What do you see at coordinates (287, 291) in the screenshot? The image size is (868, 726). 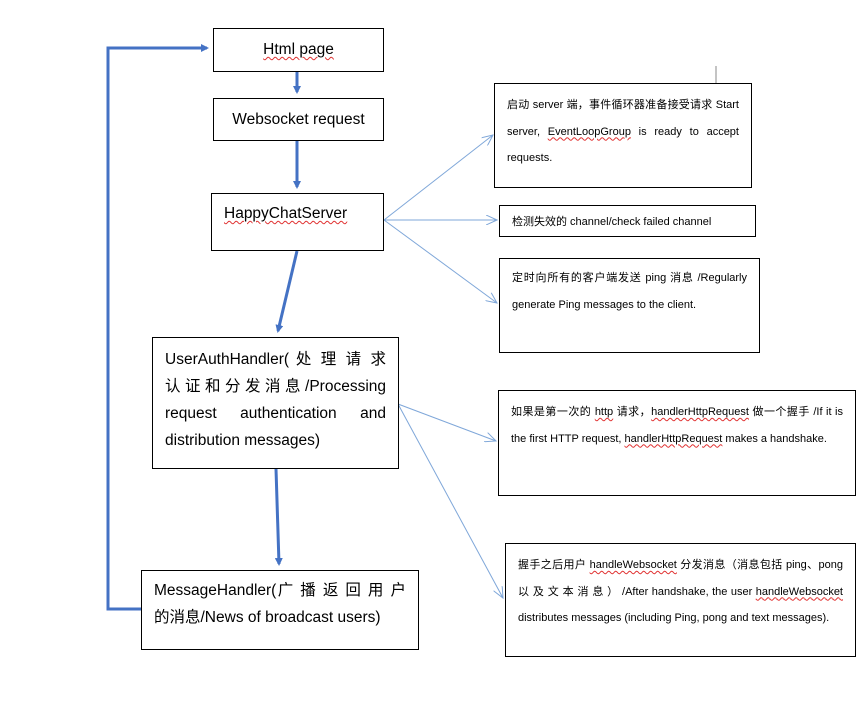 I see `arrow-server-to-auth` at bounding box center [287, 291].